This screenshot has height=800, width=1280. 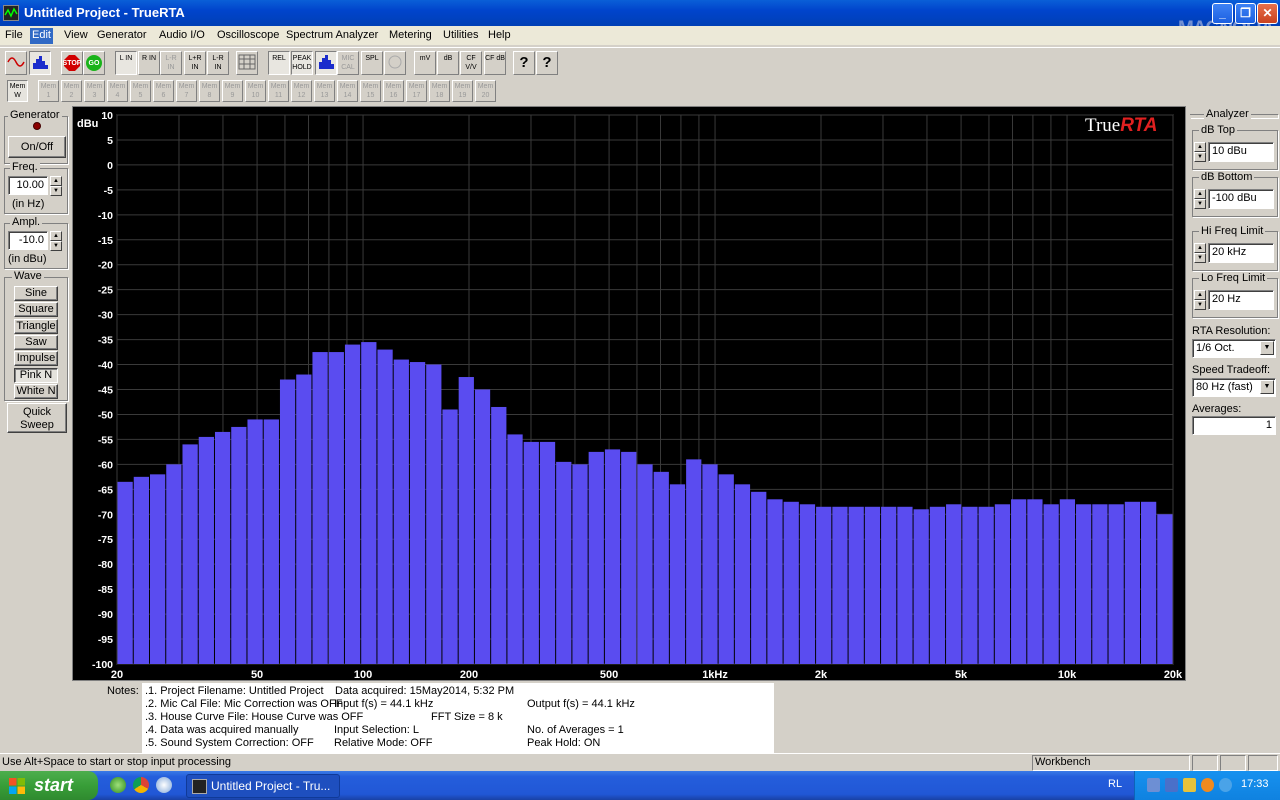 What do you see at coordinates (448, 63) in the screenshot?
I see `db-button: dB` at bounding box center [448, 63].